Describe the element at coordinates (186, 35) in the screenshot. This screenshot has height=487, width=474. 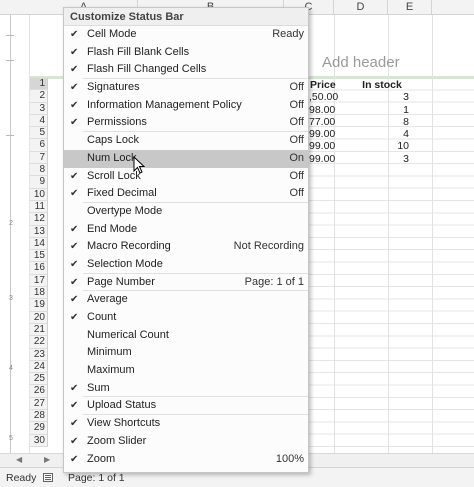
I see `menu-item-cell-mode: ✔ Cell Mode Ready` at that location.